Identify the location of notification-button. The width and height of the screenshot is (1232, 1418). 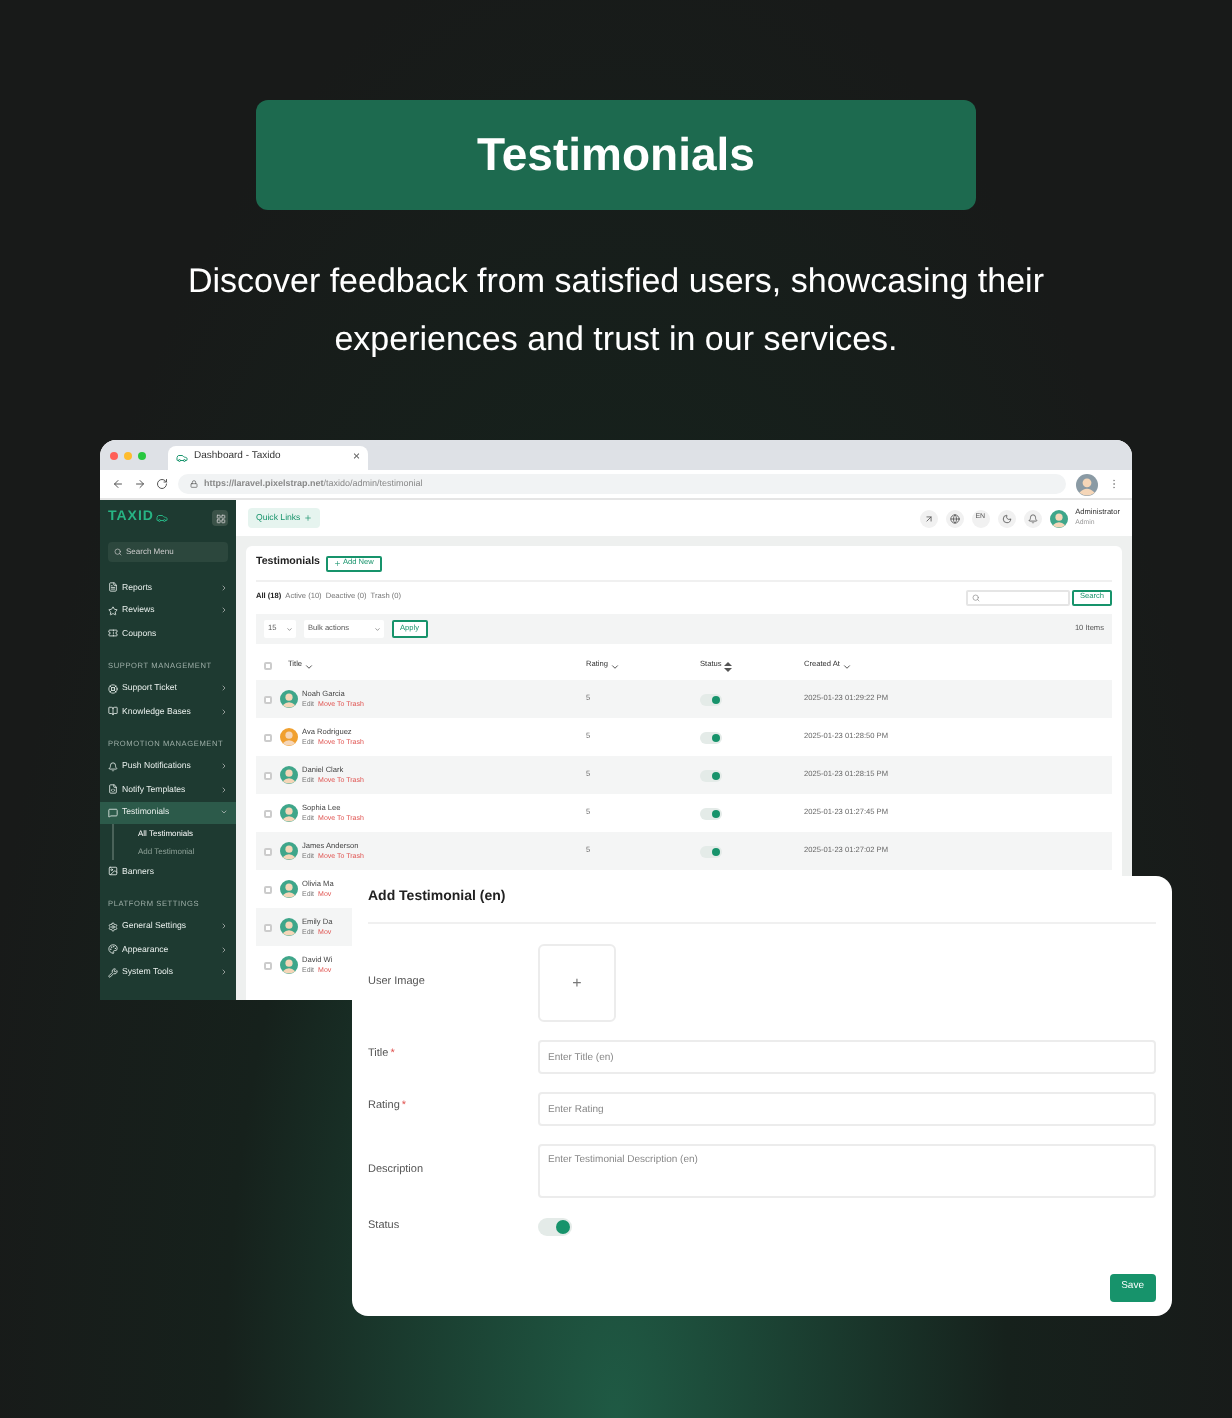
(1032, 518).